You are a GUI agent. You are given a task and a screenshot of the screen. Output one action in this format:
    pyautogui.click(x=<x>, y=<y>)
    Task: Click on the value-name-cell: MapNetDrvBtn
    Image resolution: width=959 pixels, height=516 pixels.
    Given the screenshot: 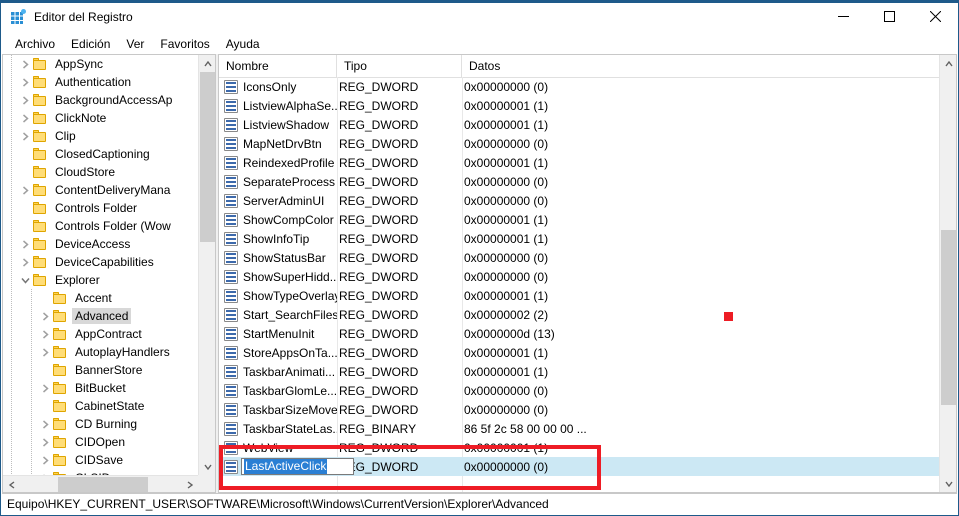 What is the action you would take?
    pyautogui.click(x=278, y=143)
    